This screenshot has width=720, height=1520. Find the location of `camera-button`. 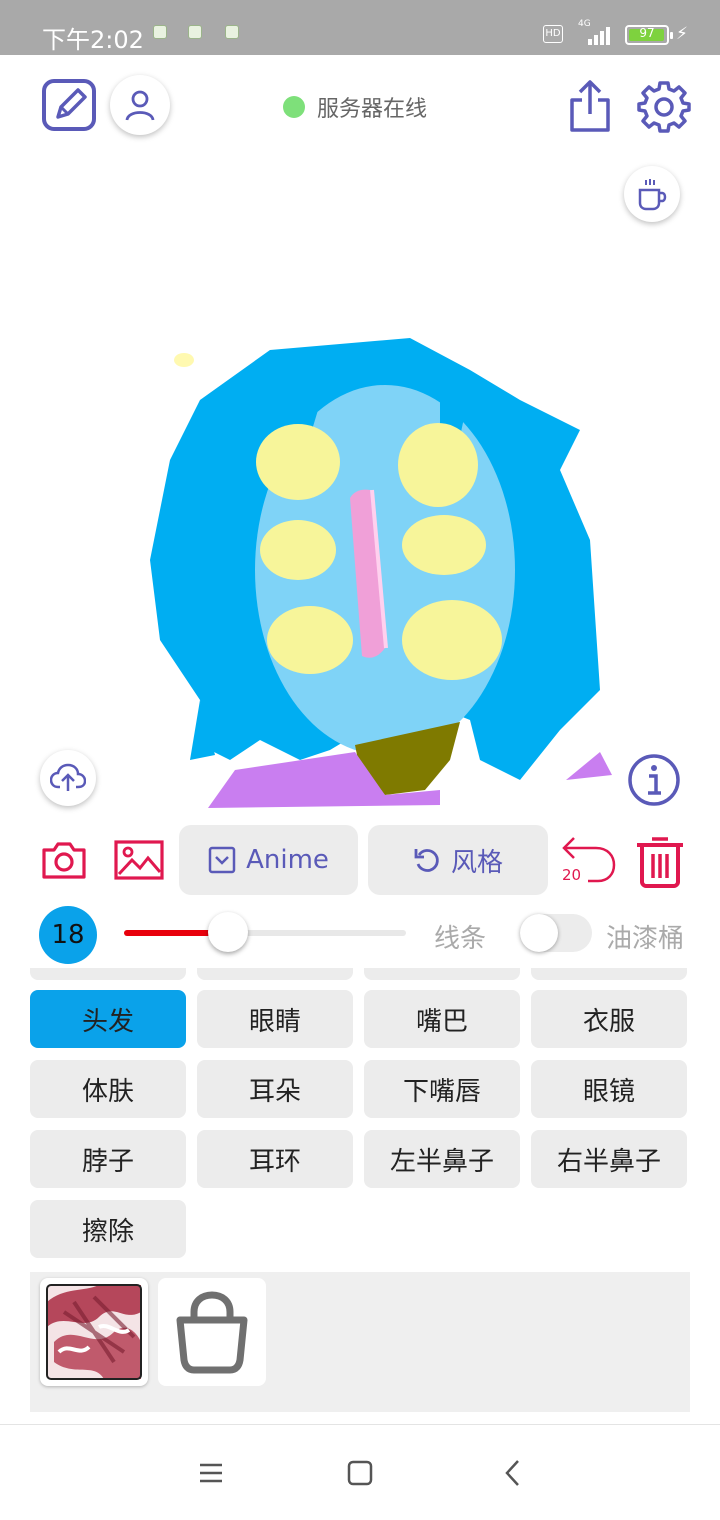

camera-button is located at coordinates (64, 860).